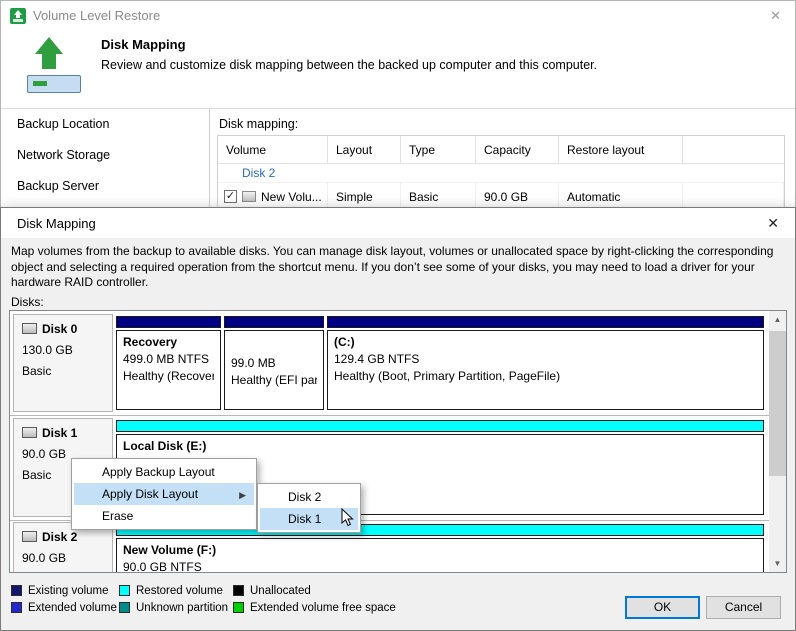  What do you see at coordinates (56, 223) in the screenshot?
I see `dialog-title: Disk Mapping` at bounding box center [56, 223].